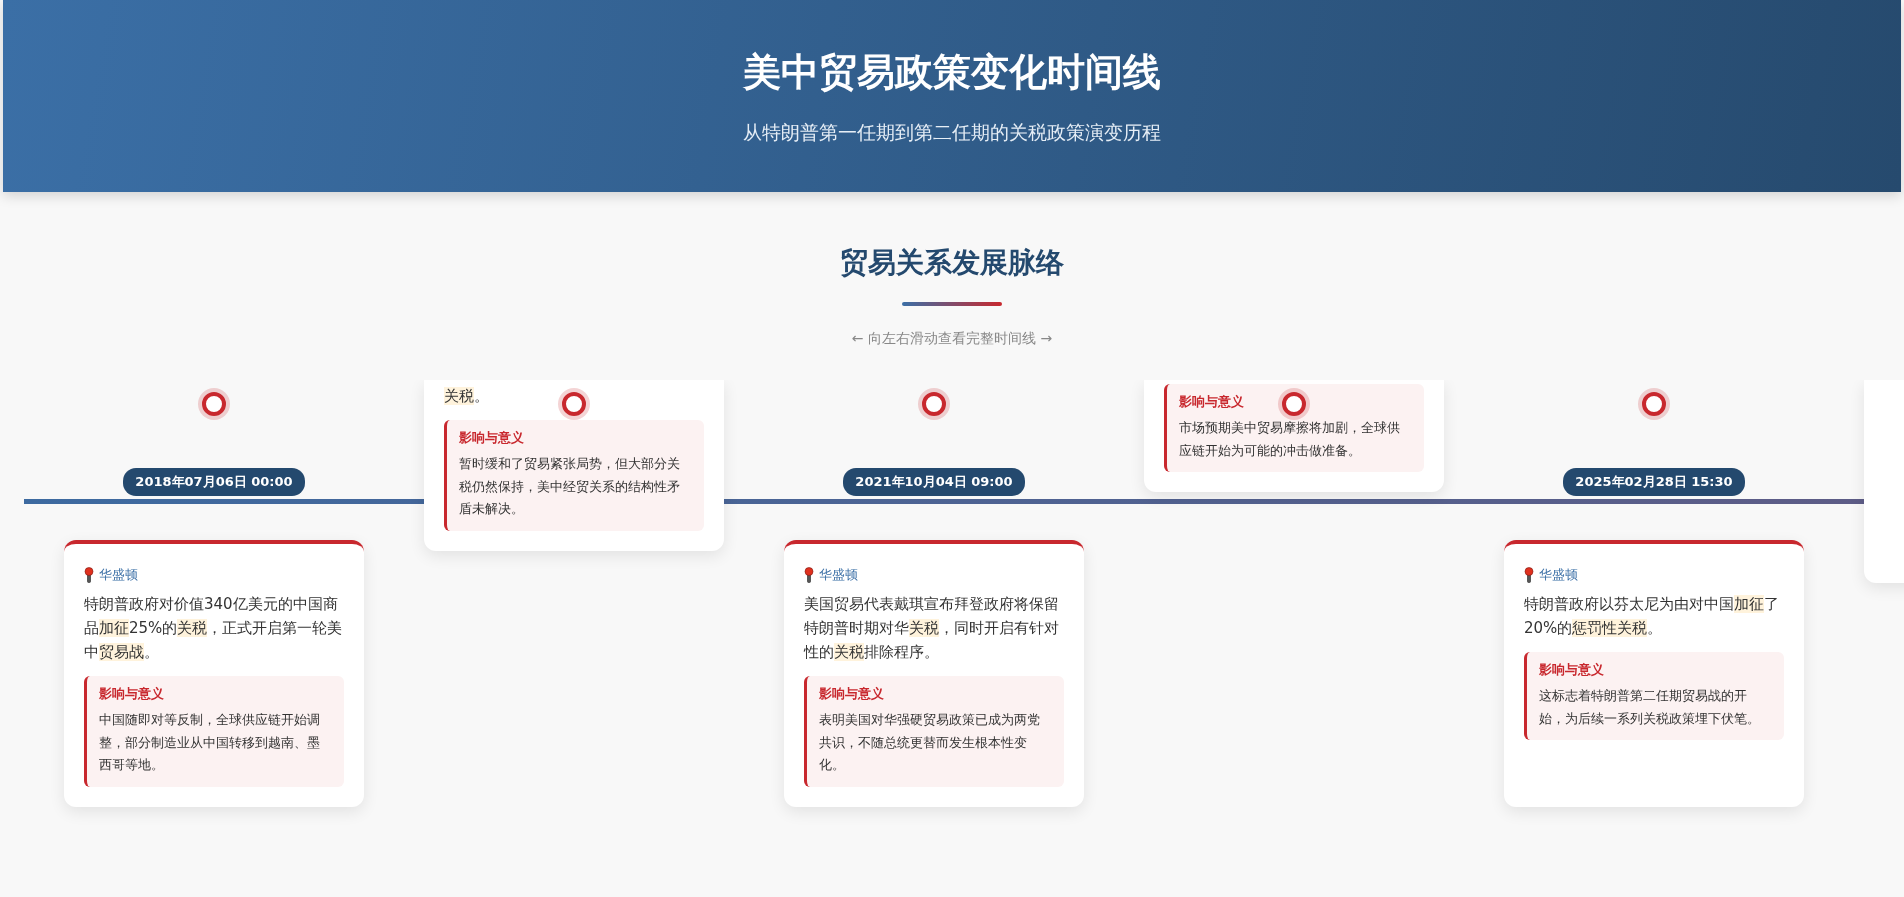 Image resolution: width=1904 pixels, height=897 pixels. What do you see at coordinates (930, 742) in the screenshot?
I see `impact-text: 表明美国对华强硬贸易政策已成为两党共识，不随总统更替而发生根本性变化。` at bounding box center [930, 742].